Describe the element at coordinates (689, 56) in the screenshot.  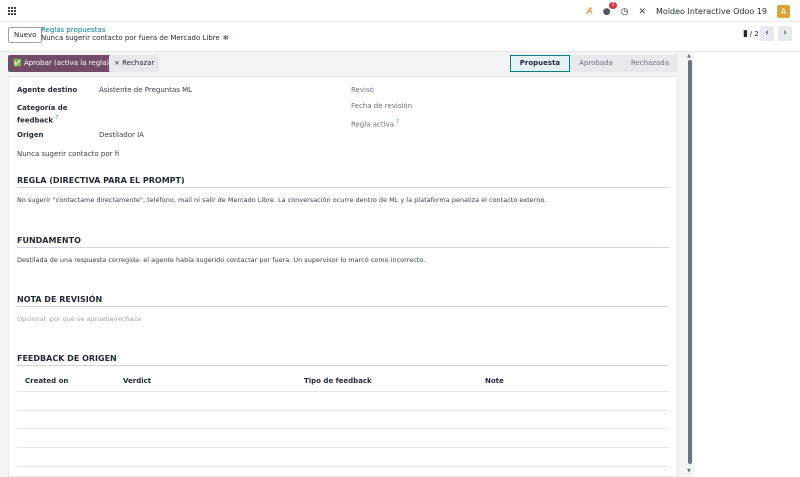
I see `scroll-up-arrow-icon: ▲` at that location.